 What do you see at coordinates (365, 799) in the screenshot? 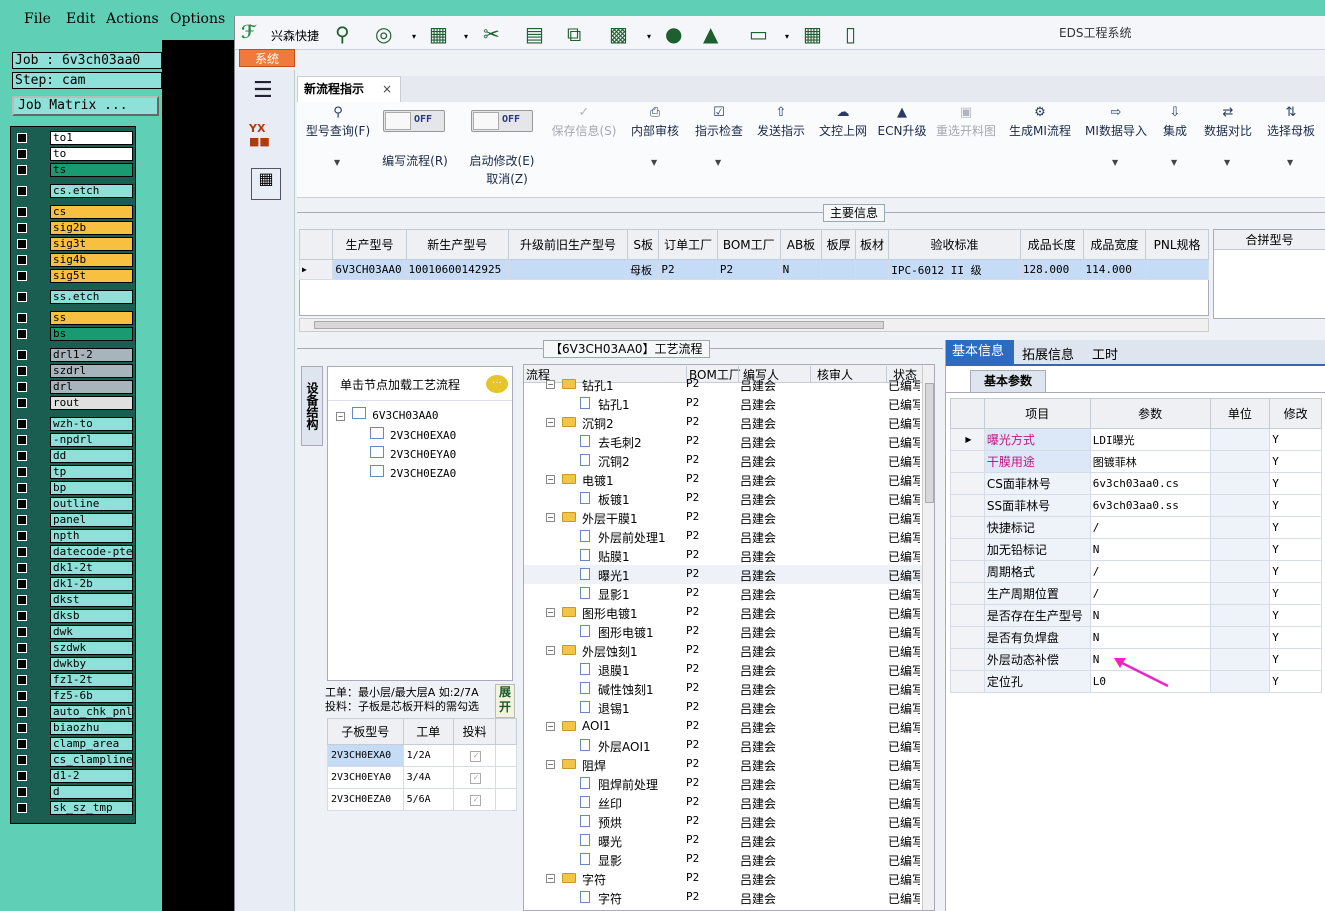
I see `child-model: 2V3CH0EZA0` at bounding box center [365, 799].